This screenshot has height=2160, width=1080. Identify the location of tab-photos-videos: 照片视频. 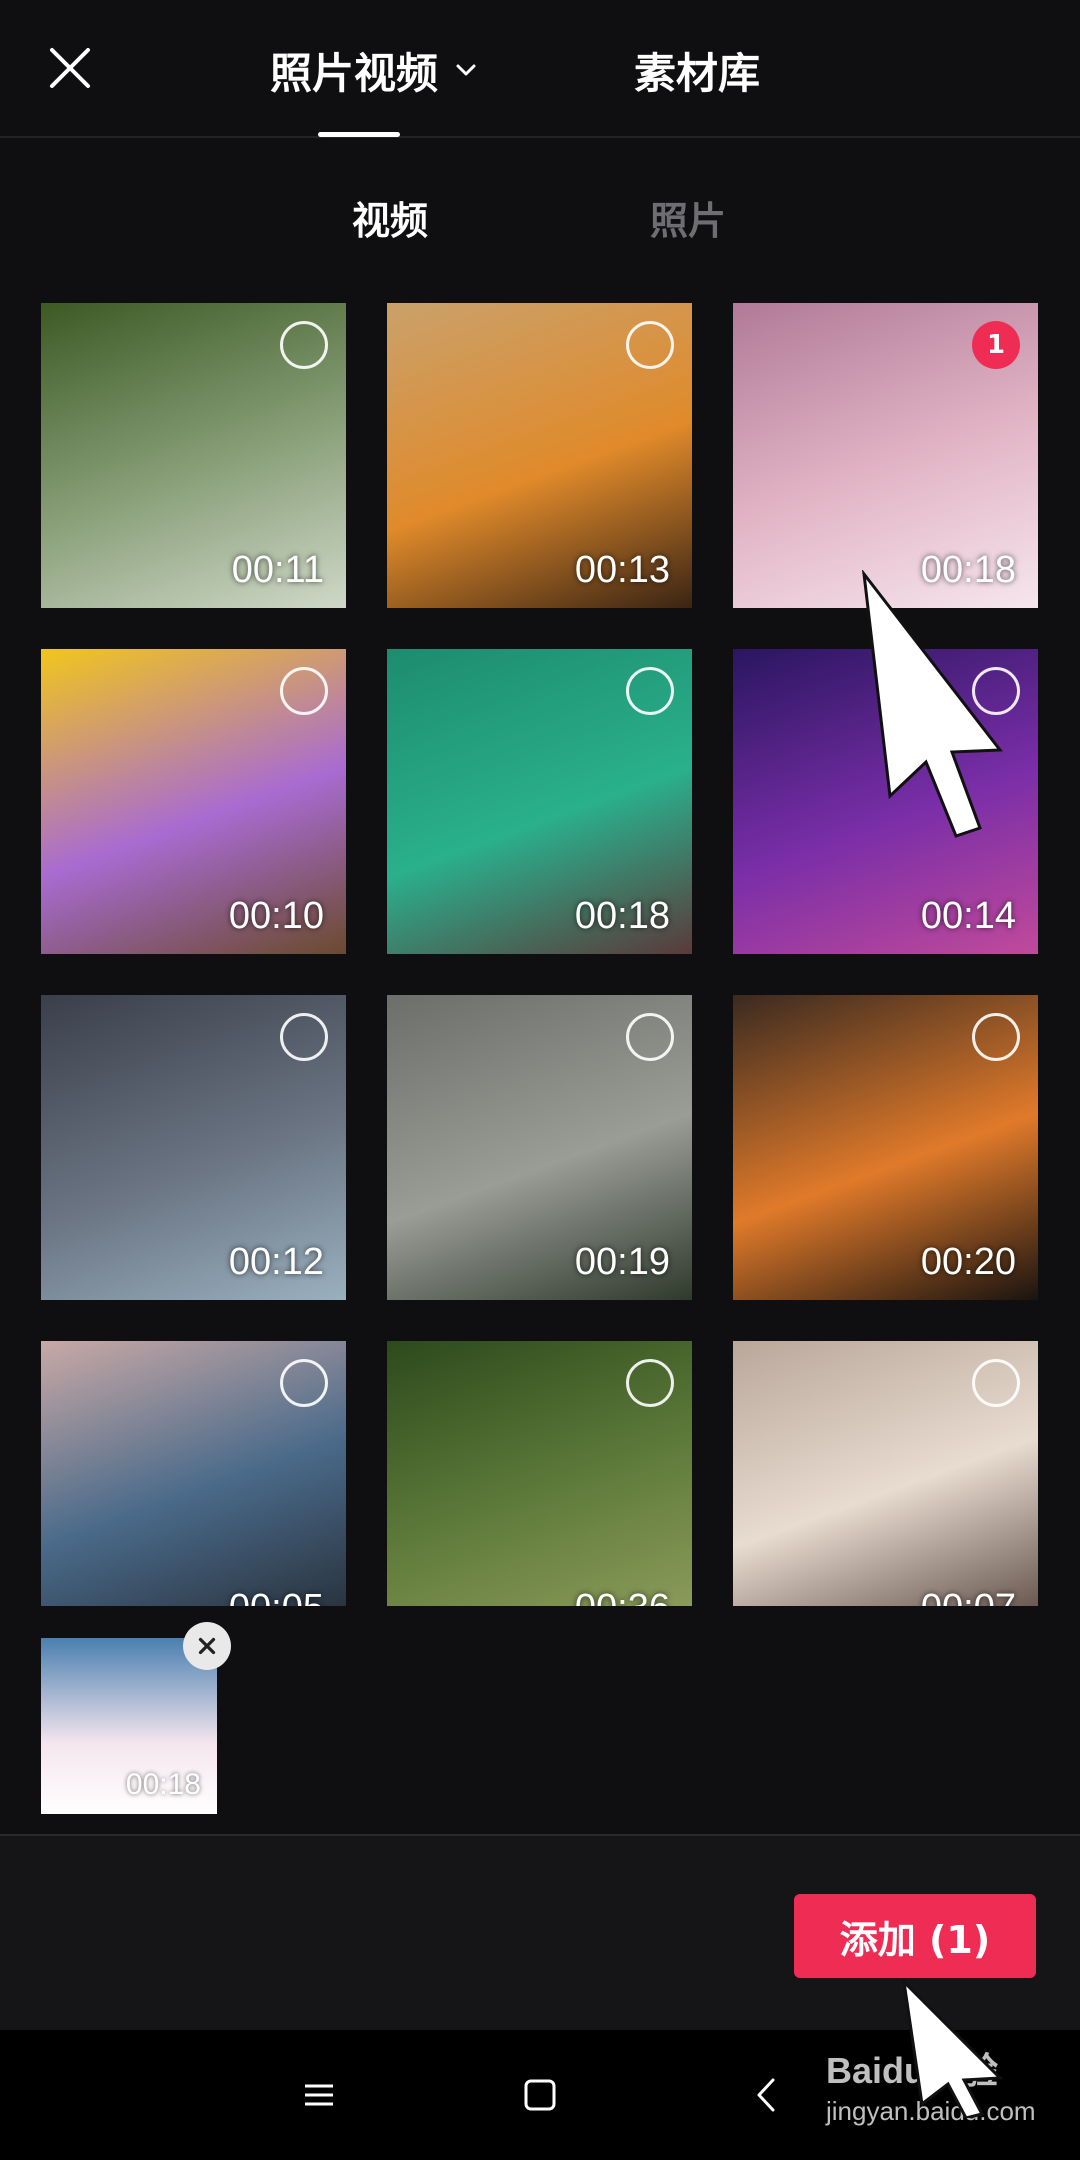
(375, 70).